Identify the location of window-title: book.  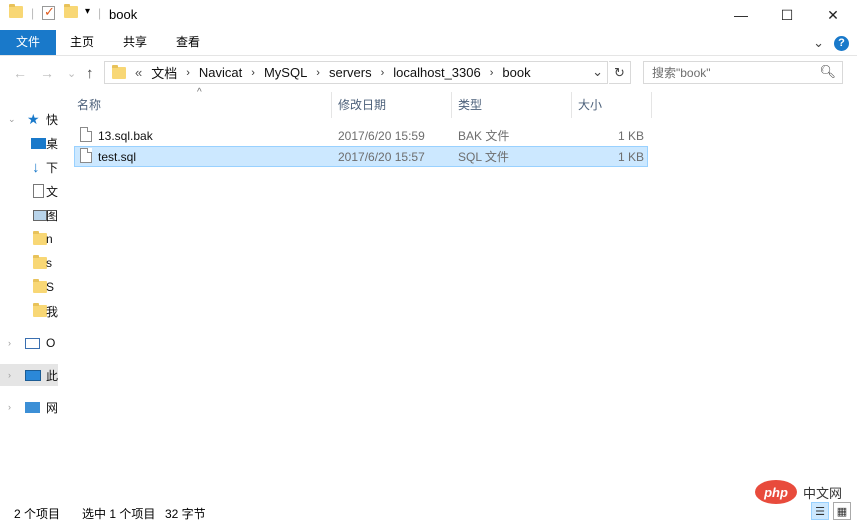
(123, 14).